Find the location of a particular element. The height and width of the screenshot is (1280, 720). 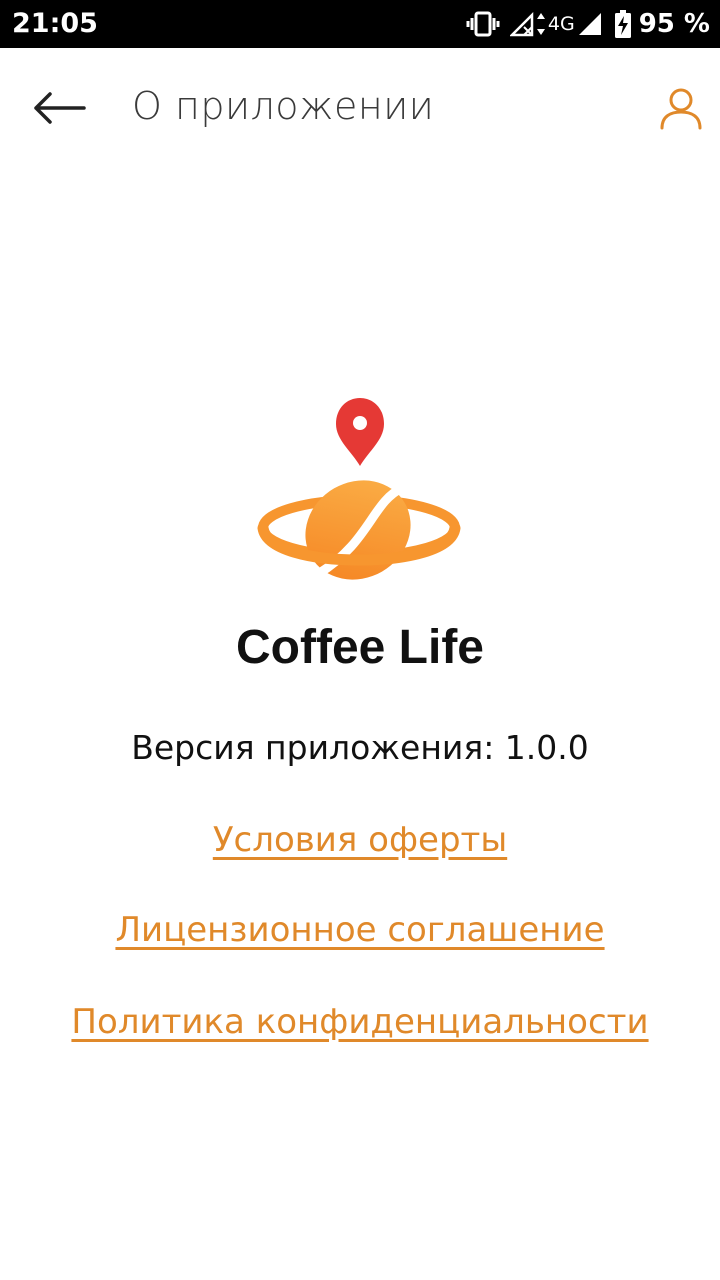

status-bar: 21:05 4G 95 % is located at coordinates (360, 24).